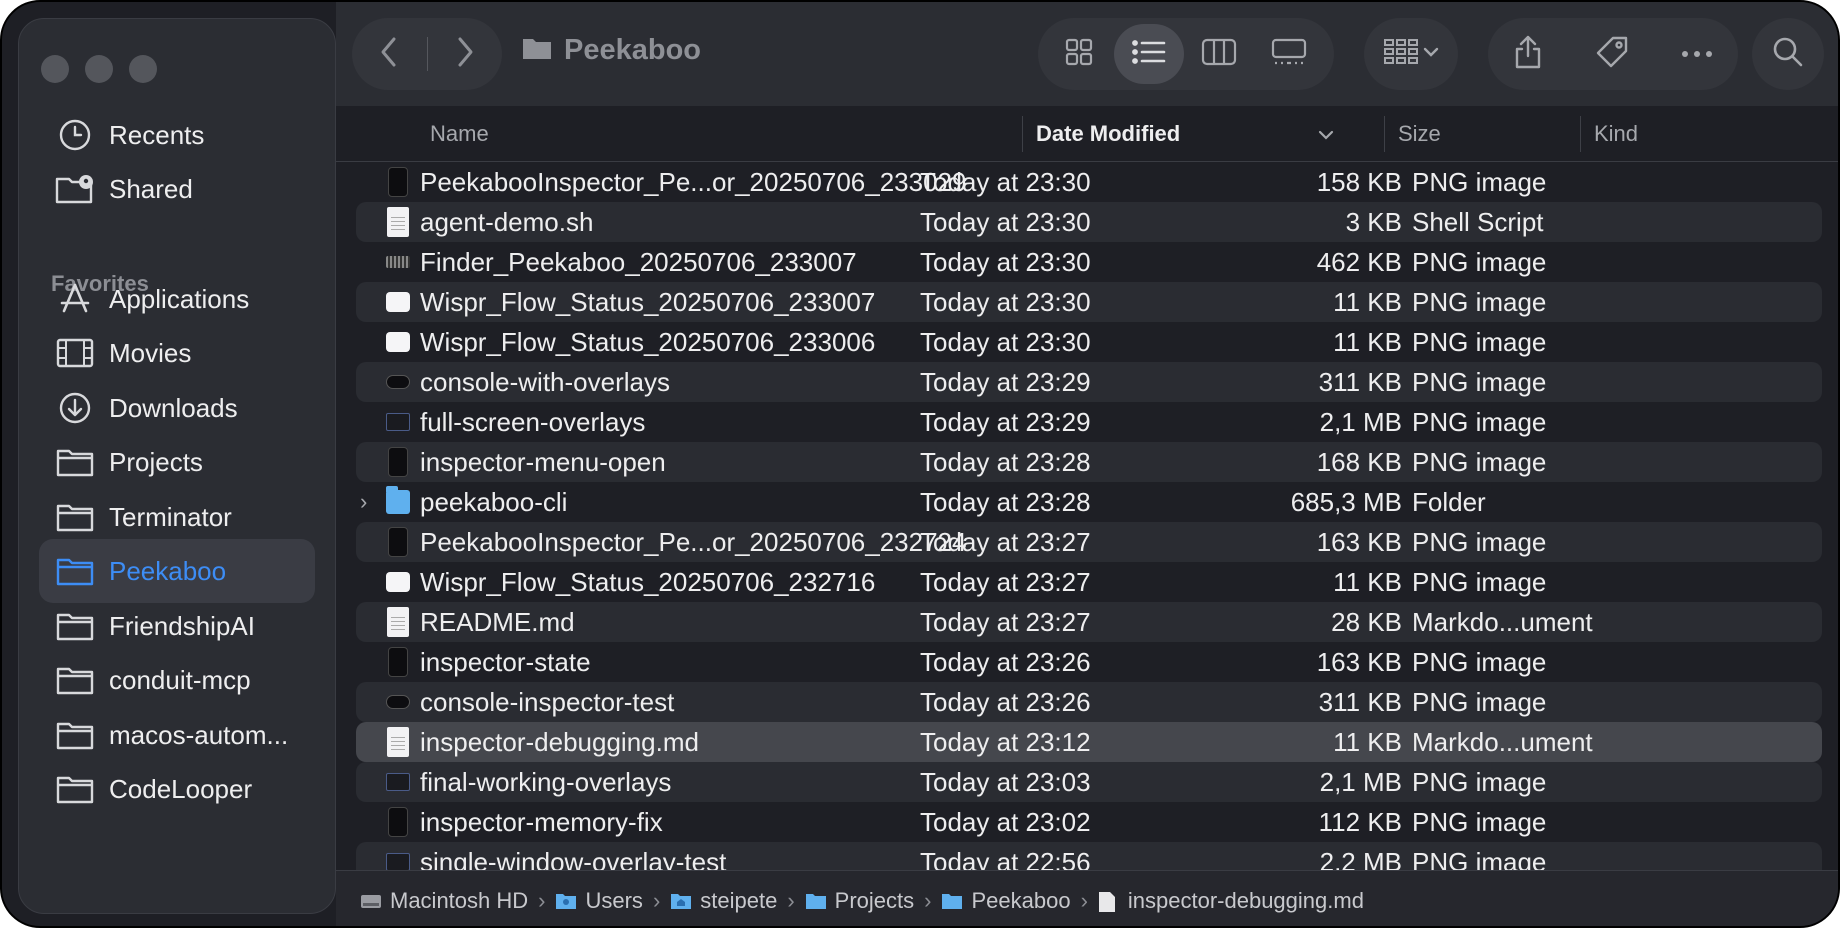 Image resolution: width=1840 pixels, height=928 pixels. Describe the element at coordinates (1502, 742) in the screenshot. I see `file-kind: Markdo...ument` at that location.